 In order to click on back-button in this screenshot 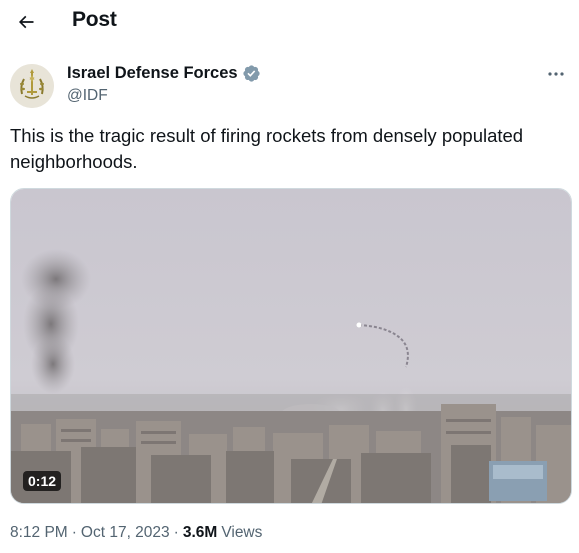, I will do `click(26, 22)`.